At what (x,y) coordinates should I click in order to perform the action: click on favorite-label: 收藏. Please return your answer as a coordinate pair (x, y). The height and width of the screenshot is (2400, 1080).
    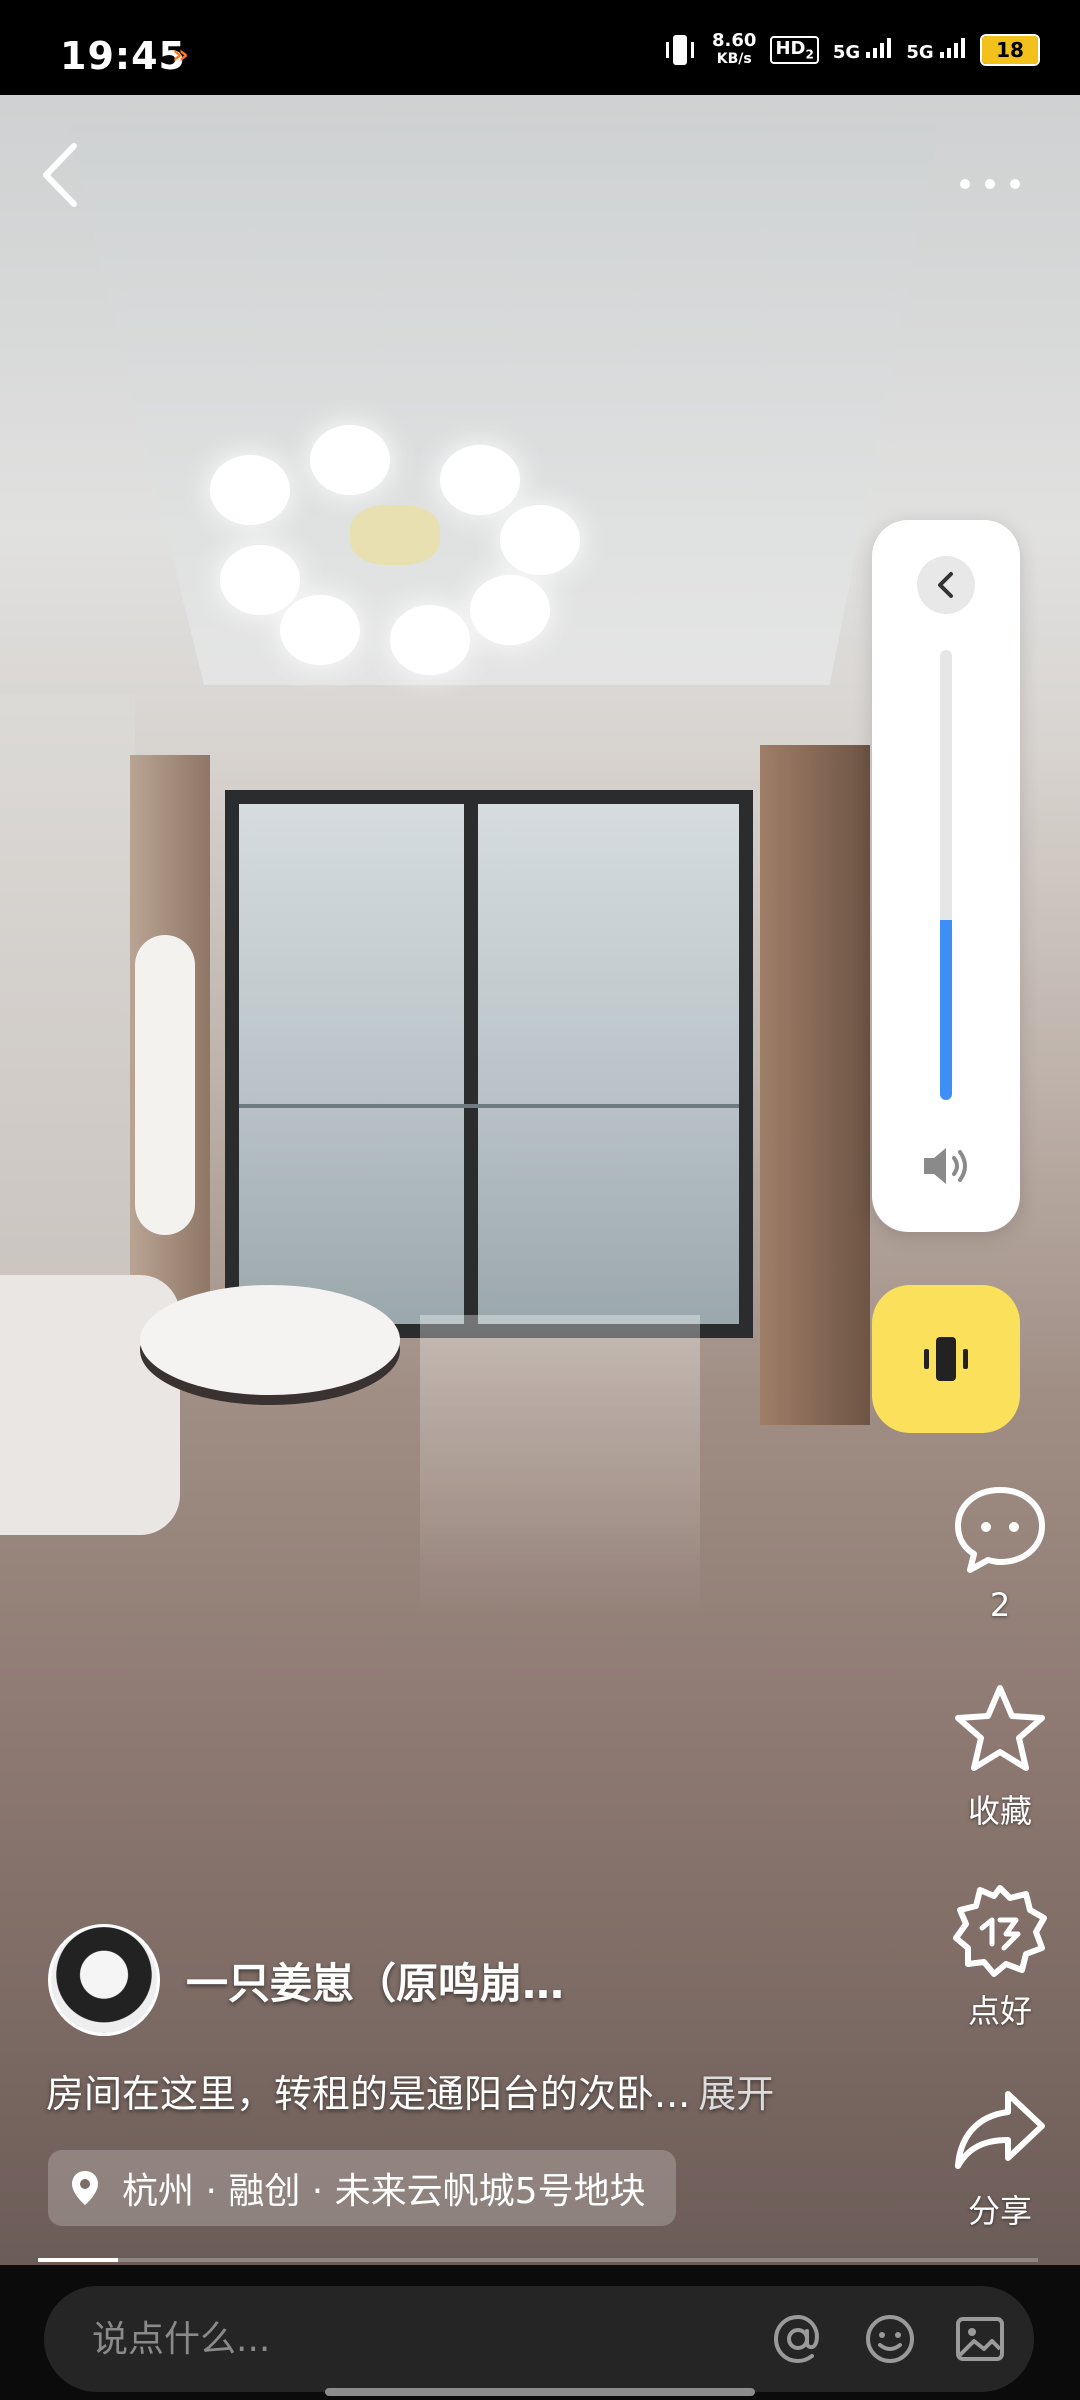
    Looking at the image, I should click on (999, 1811).